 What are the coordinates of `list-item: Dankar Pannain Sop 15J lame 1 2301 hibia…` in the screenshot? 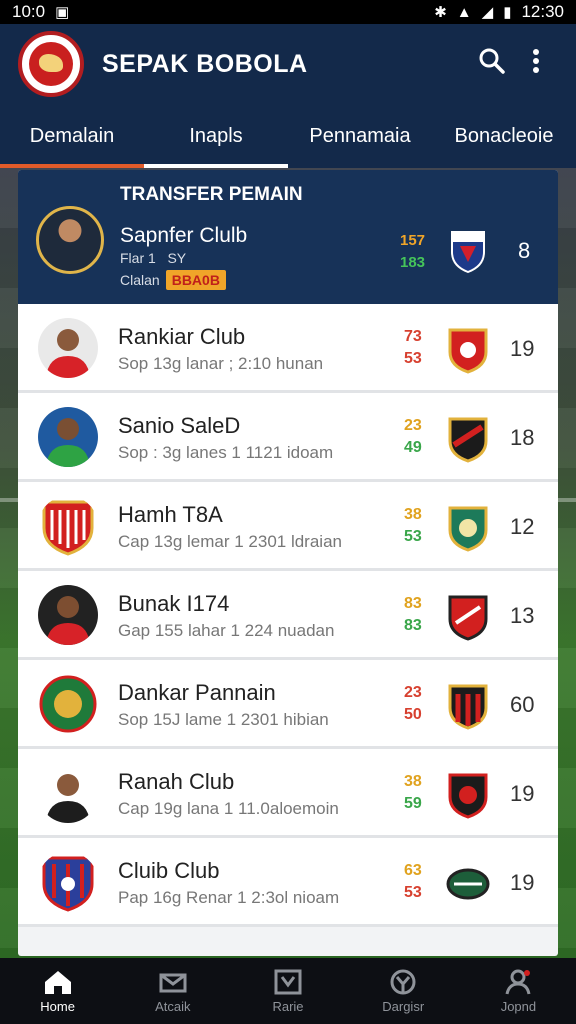 It's located at (288, 704).